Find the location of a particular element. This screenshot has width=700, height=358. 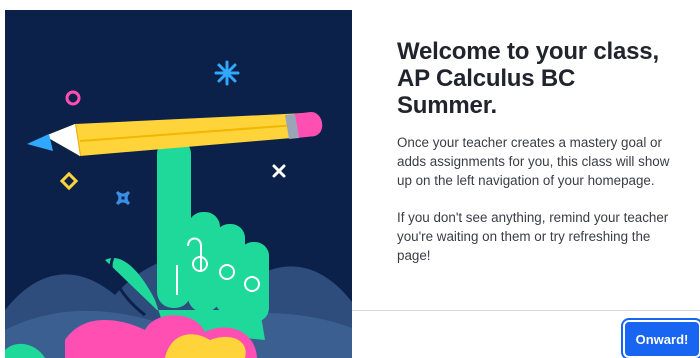

star-icon is located at coordinates (123, 198).